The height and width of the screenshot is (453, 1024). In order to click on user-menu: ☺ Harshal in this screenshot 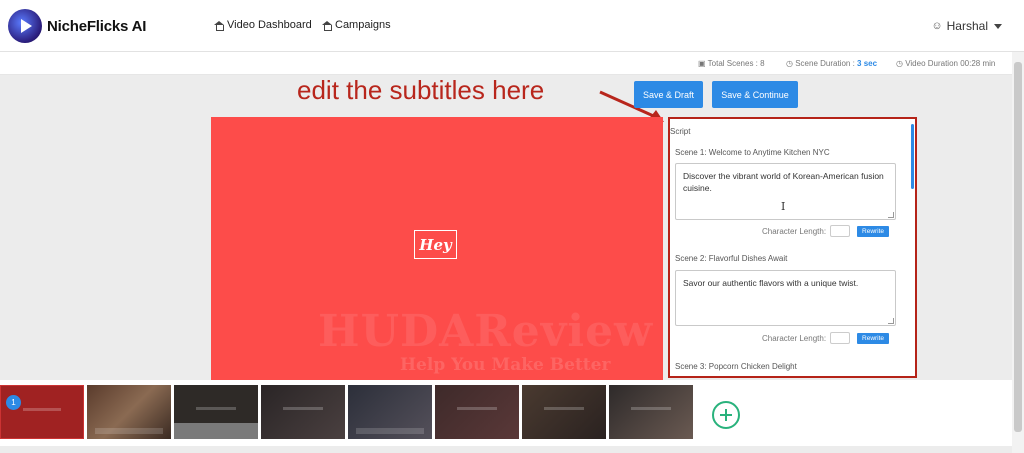, I will do `click(966, 26)`.